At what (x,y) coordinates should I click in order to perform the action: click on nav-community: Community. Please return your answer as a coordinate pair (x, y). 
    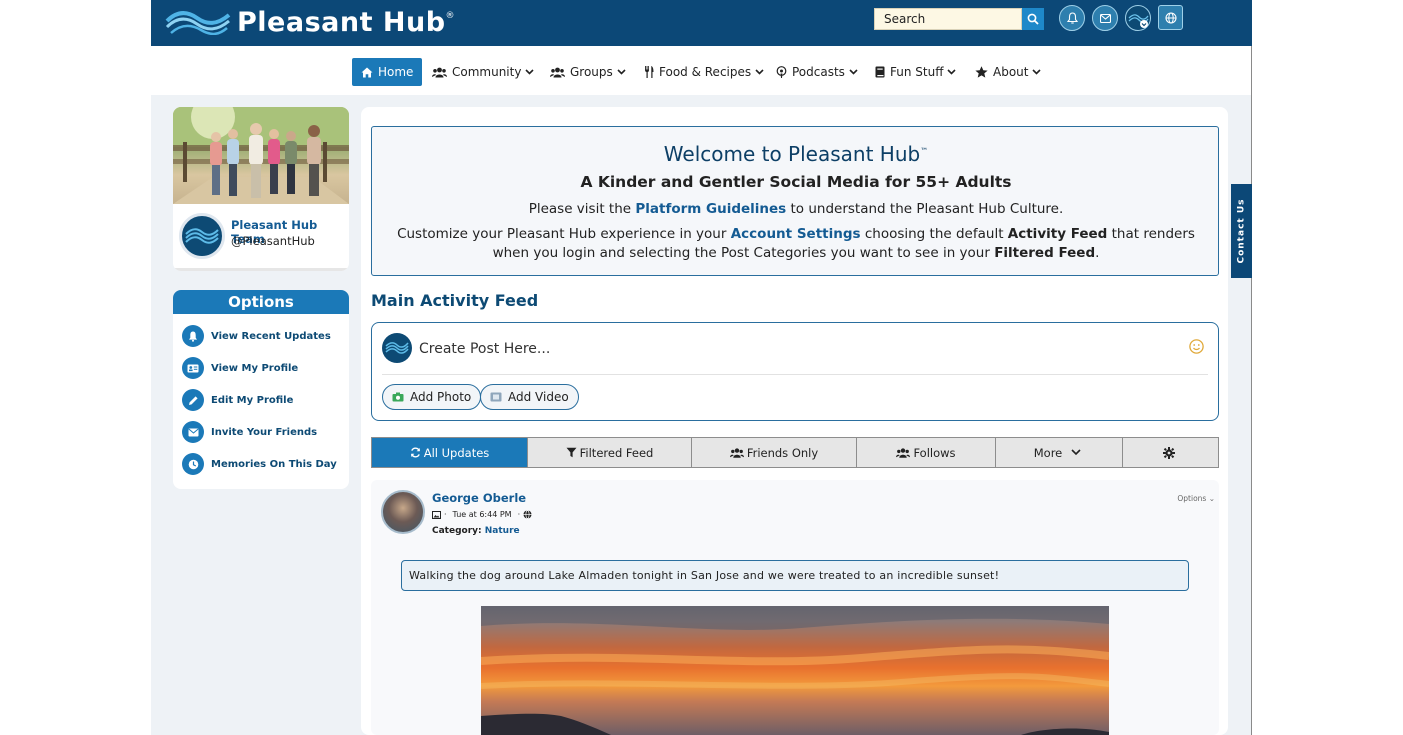
    Looking at the image, I should click on (483, 72).